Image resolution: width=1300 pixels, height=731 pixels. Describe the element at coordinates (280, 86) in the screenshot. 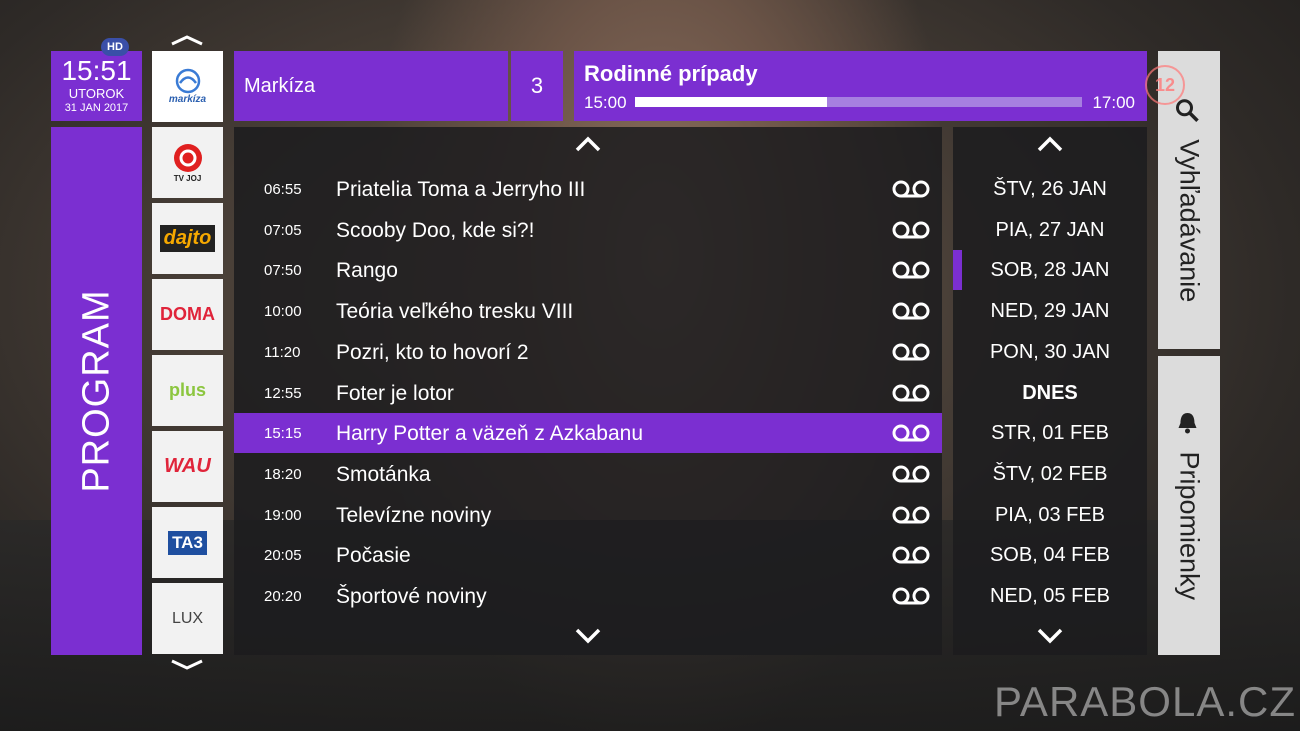

I see `current-channel-name: Markíza` at that location.